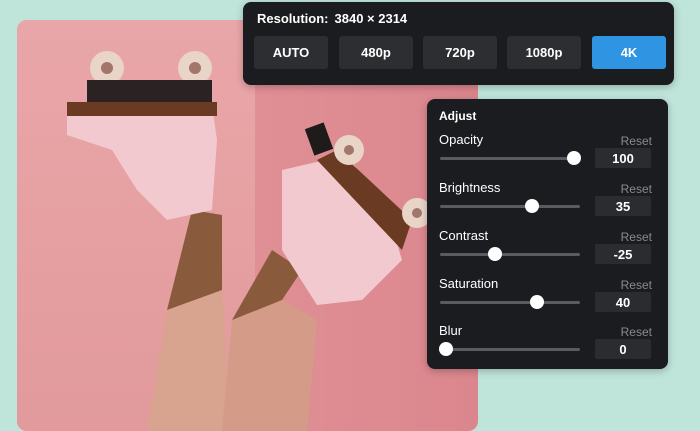 The width and height of the screenshot is (700, 431). Describe the element at coordinates (623, 206) in the screenshot. I see `brightness-value-field: 35` at that location.